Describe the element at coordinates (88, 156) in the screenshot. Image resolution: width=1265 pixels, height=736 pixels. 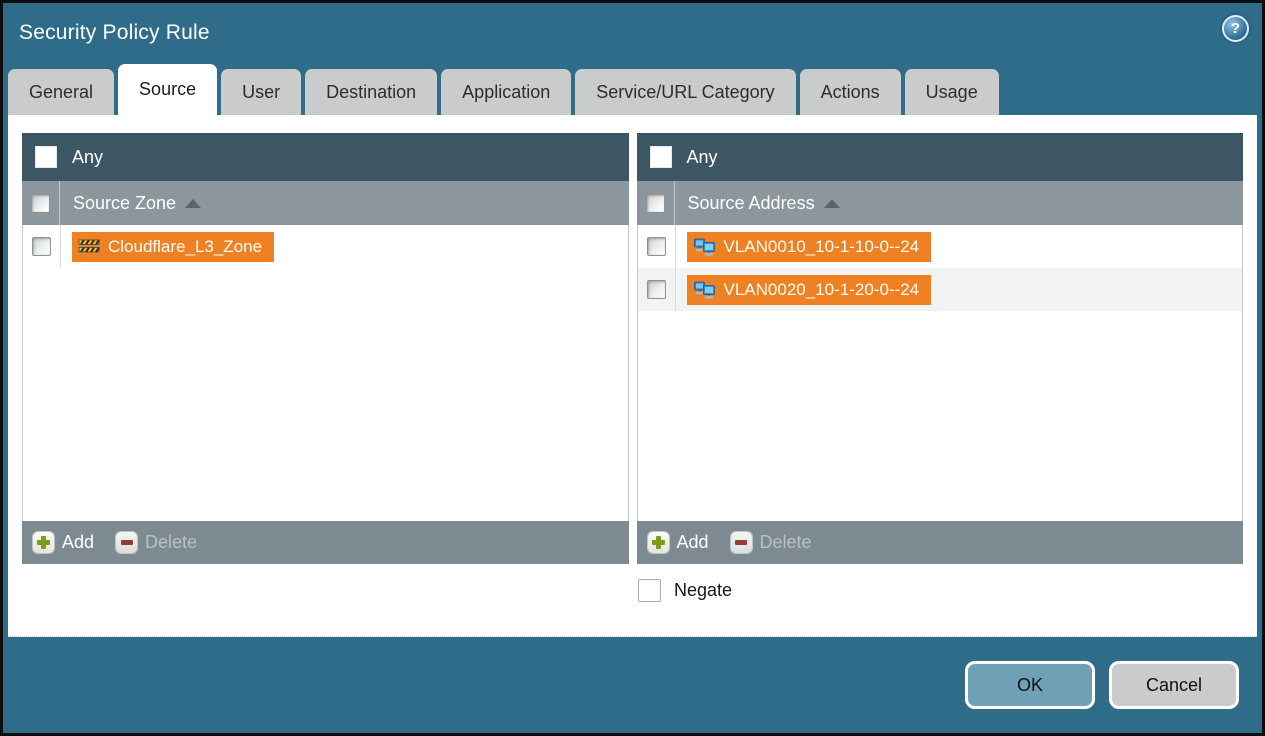
I see `source-zone-any-label: Any` at that location.